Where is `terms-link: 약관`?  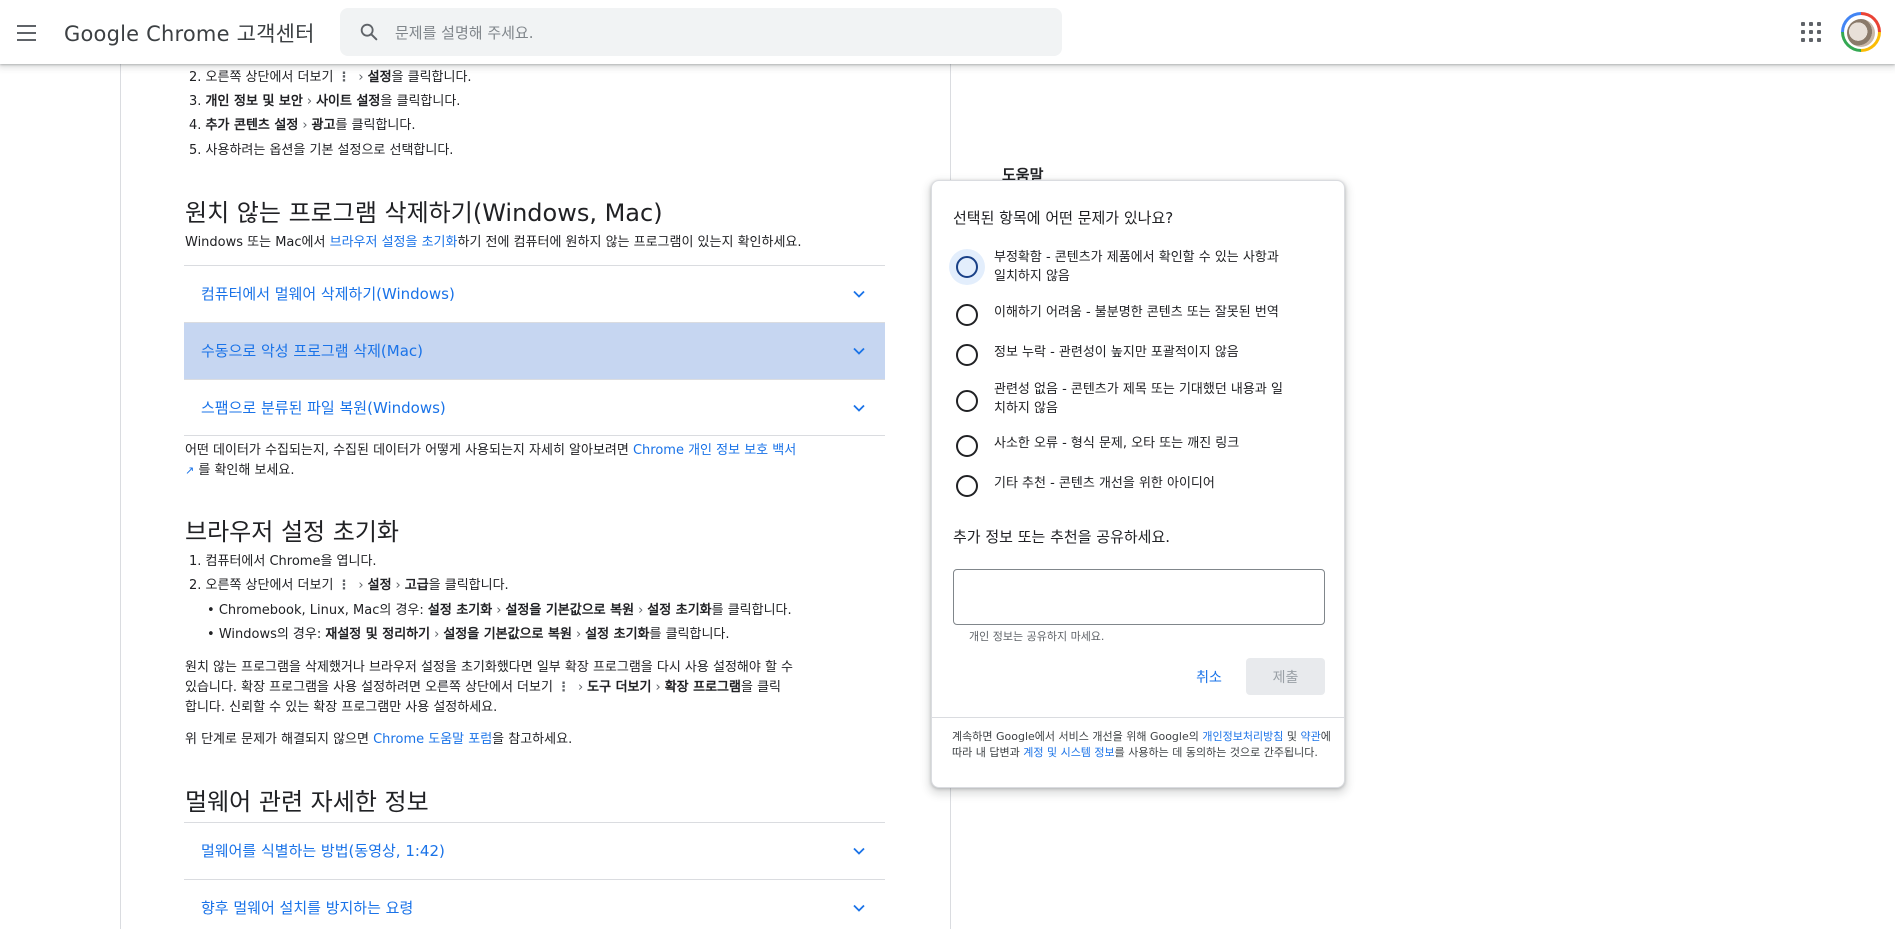
terms-link: 약관 is located at coordinates (1310, 736).